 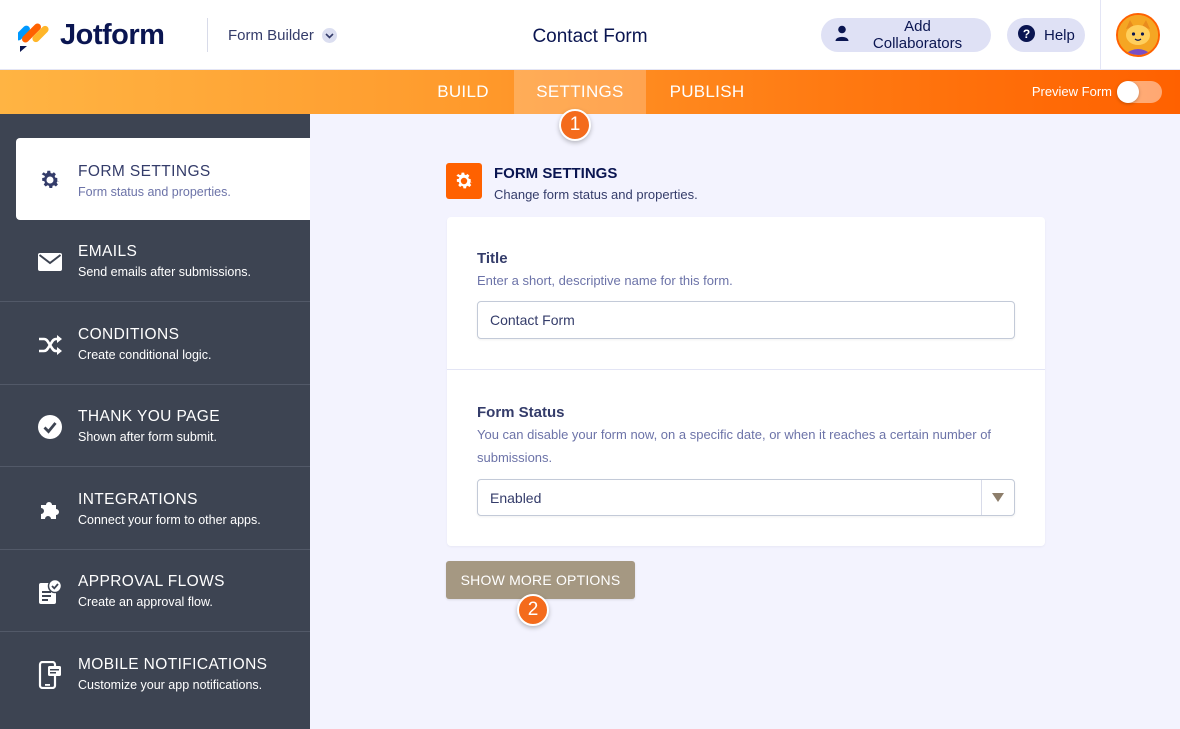 What do you see at coordinates (50, 592) in the screenshot?
I see `approval-icon` at bounding box center [50, 592].